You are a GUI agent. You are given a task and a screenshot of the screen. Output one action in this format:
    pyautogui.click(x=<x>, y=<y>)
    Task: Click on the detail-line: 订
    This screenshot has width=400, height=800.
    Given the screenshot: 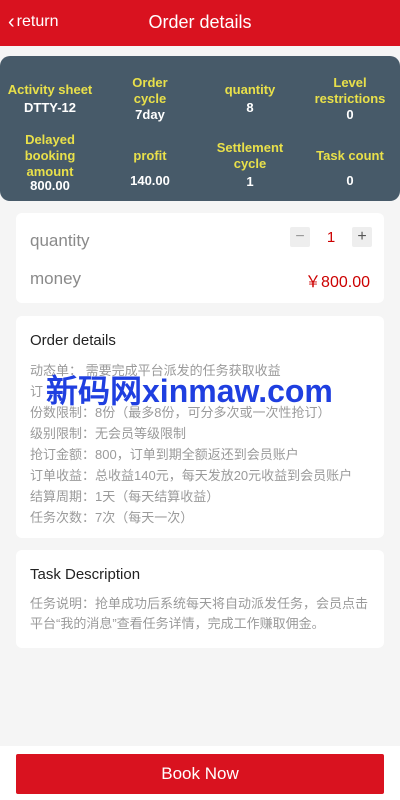 What is the action you would take?
    pyautogui.click(x=37, y=391)
    